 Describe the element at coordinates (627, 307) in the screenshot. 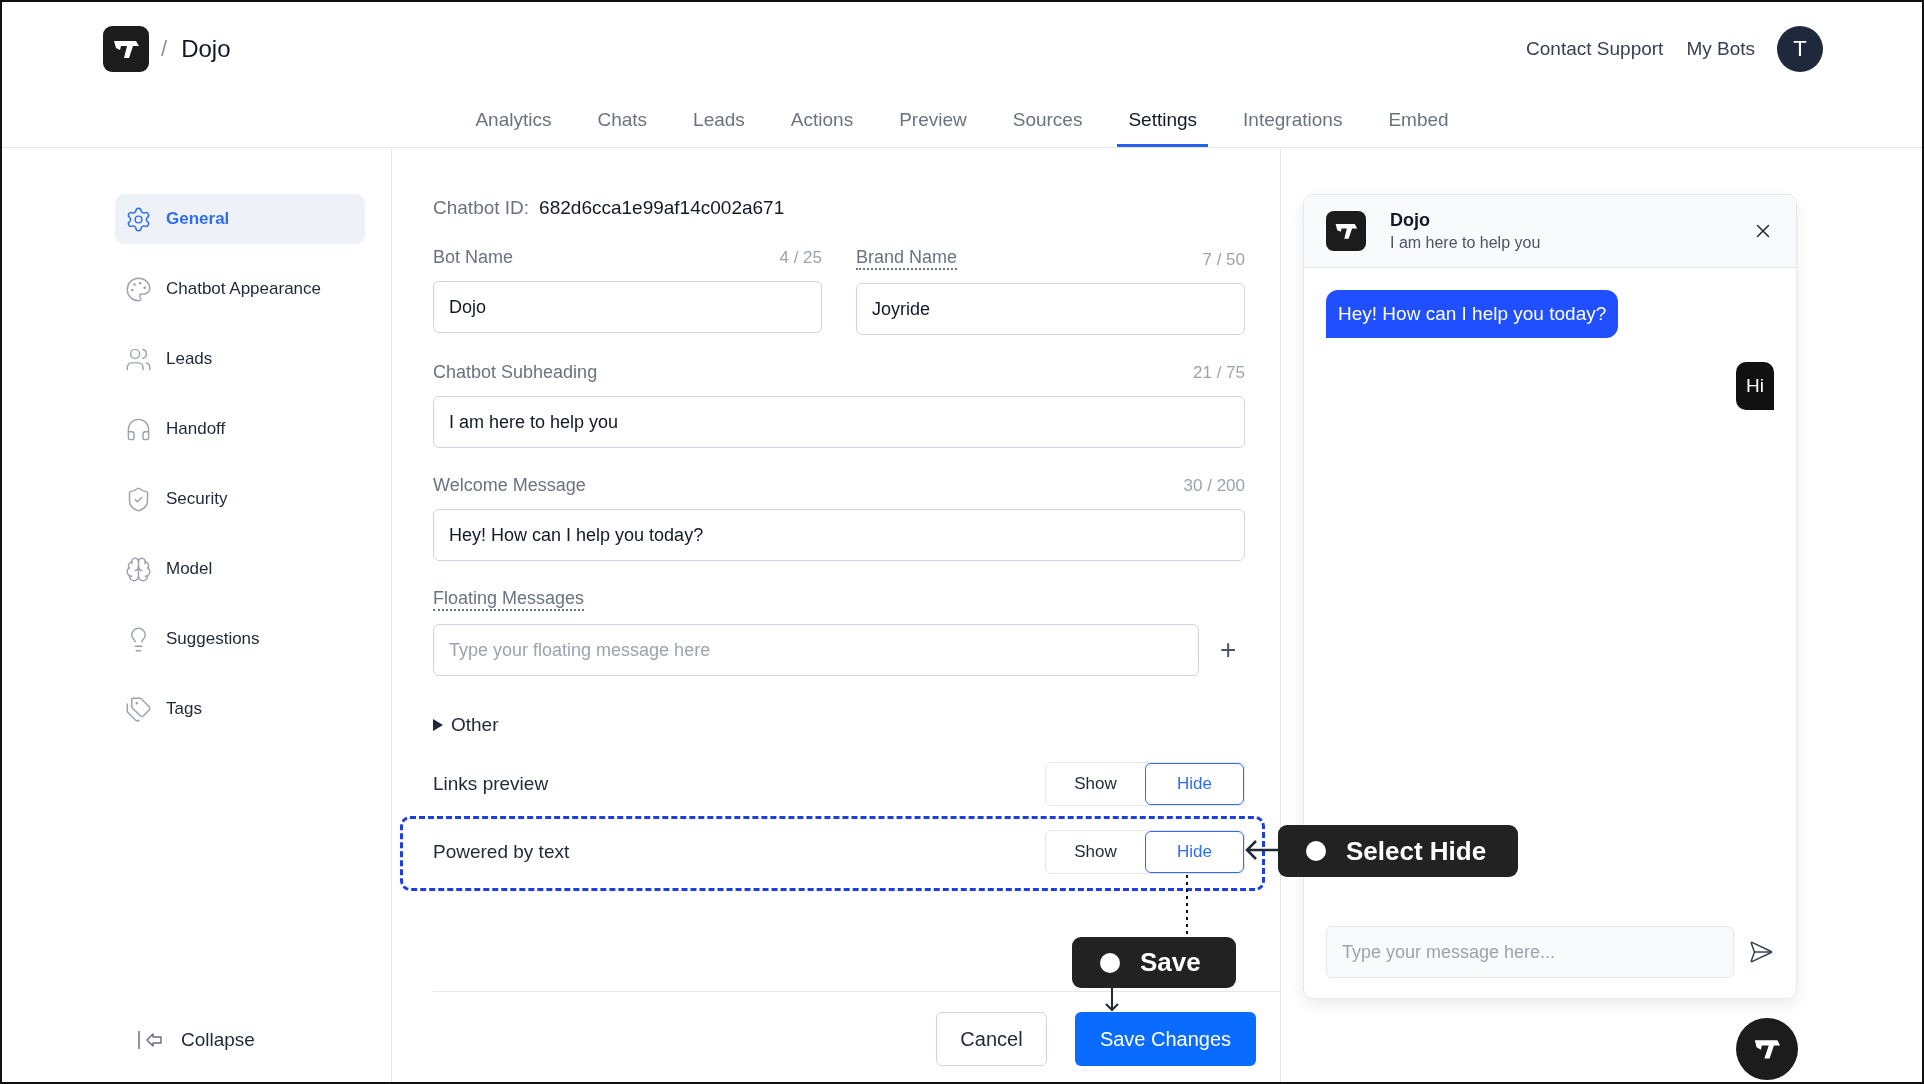

I see `input-field: Dojo` at that location.